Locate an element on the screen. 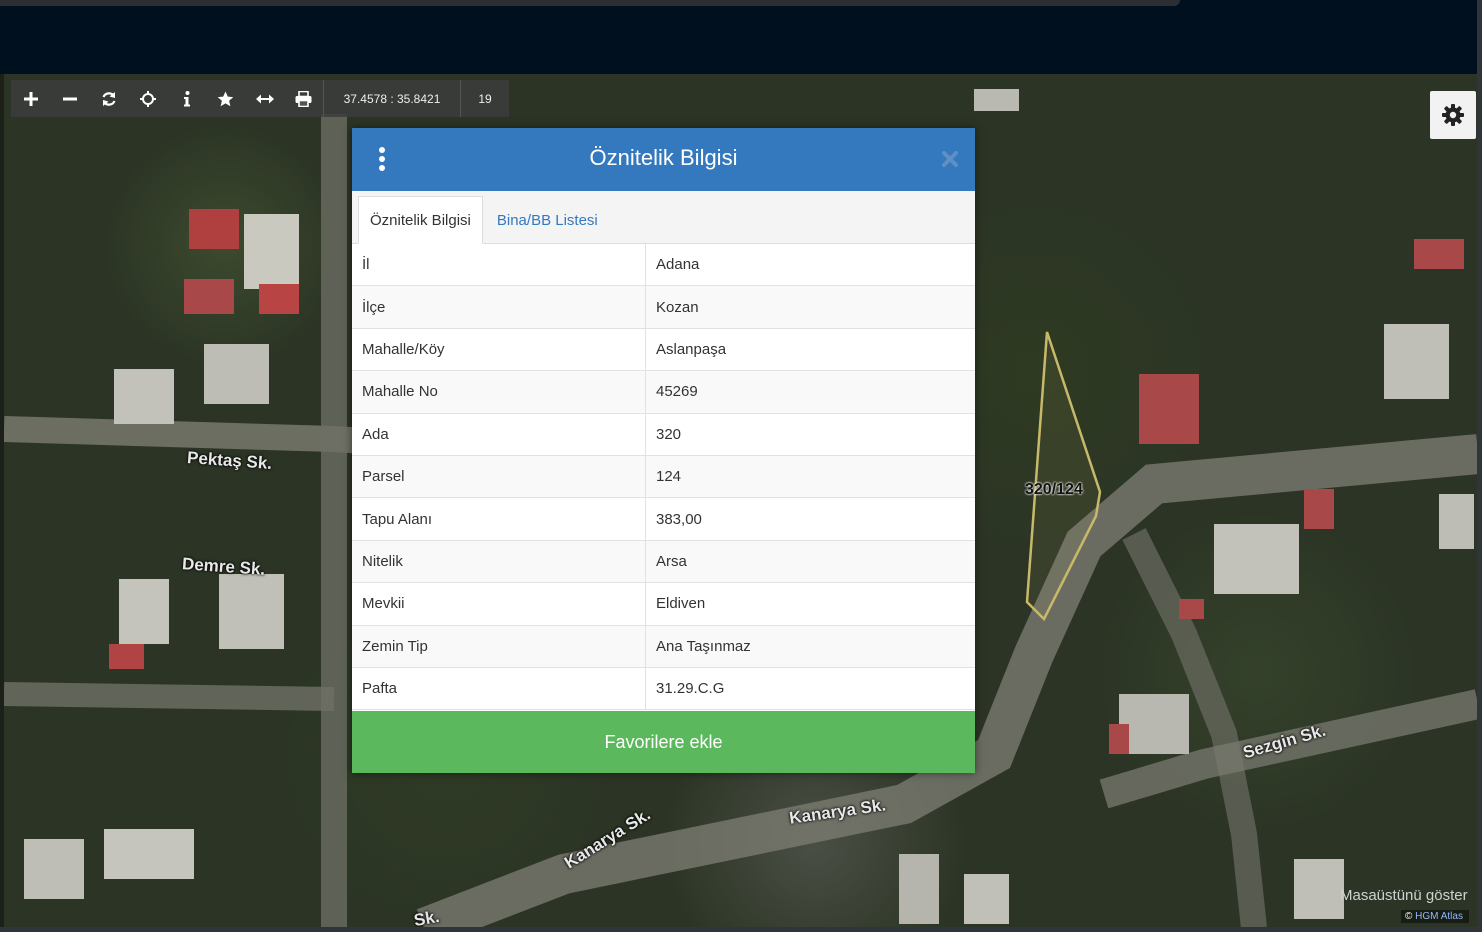 The height and width of the screenshot is (932, 1482). parcel-label: 320/124 is located at coordinates (1054, 490).